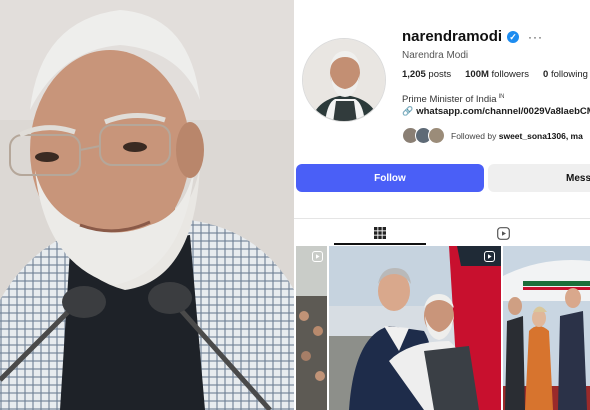  I want to click on bio-link: 🔗 whatsapp.com/channel/0029Va8IaebCMY0C, so click(496, 111).